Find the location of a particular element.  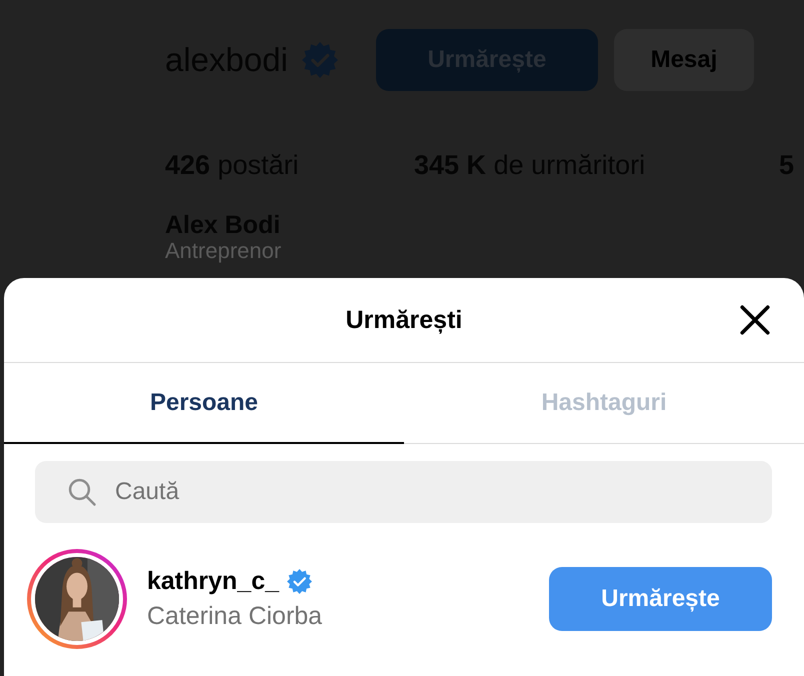

dialog-tab: Persoane is located at coordinates (204, 403).